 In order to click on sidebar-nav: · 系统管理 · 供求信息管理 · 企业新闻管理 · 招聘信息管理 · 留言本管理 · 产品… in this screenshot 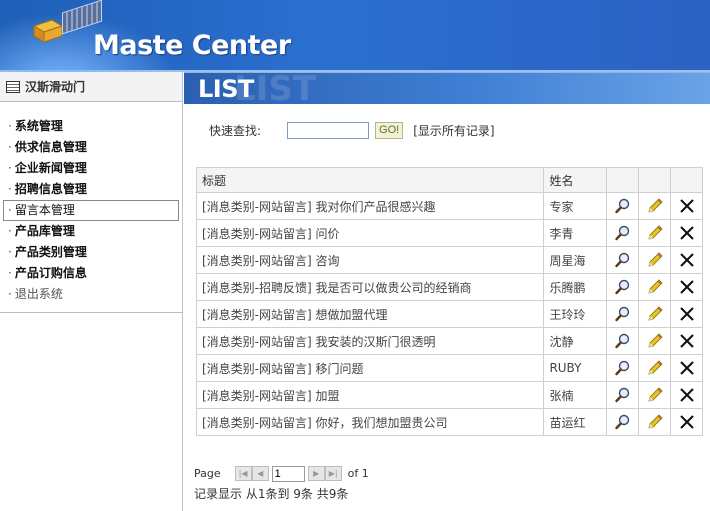, I will do `click(91, 203)`.